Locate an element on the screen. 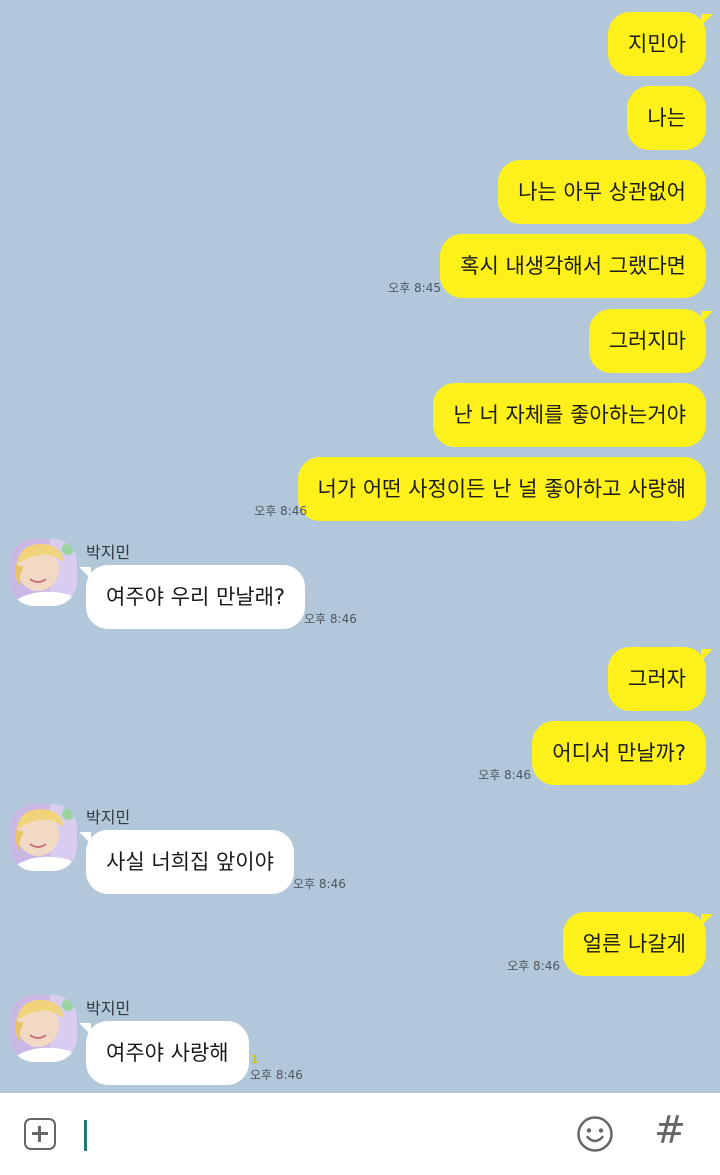  message-outgoing: 어디서 만날까? 오후 8:46 is located at coordinates (360, 753).